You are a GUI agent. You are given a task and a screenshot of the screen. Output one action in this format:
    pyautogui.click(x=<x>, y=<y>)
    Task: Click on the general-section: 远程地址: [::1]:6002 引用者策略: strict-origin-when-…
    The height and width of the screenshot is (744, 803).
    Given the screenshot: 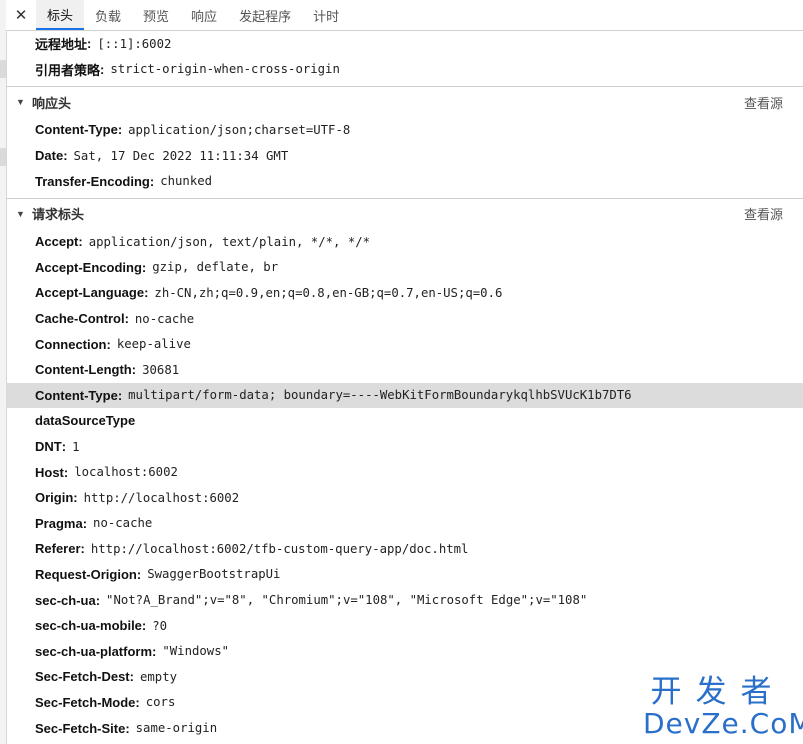 What is the action you would take?
    pyautogui.click(x=404, y=56)
    